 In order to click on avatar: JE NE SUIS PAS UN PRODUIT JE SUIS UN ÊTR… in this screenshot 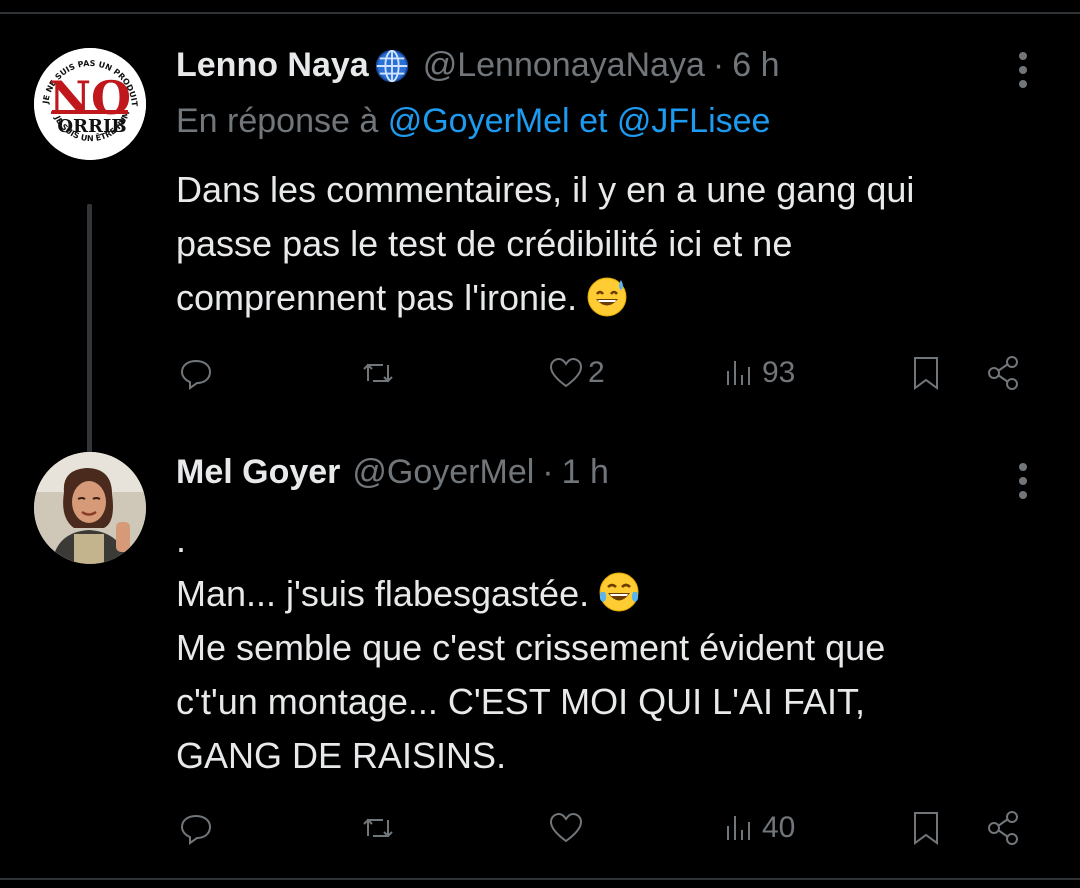, I will do `click(90, 104)`.